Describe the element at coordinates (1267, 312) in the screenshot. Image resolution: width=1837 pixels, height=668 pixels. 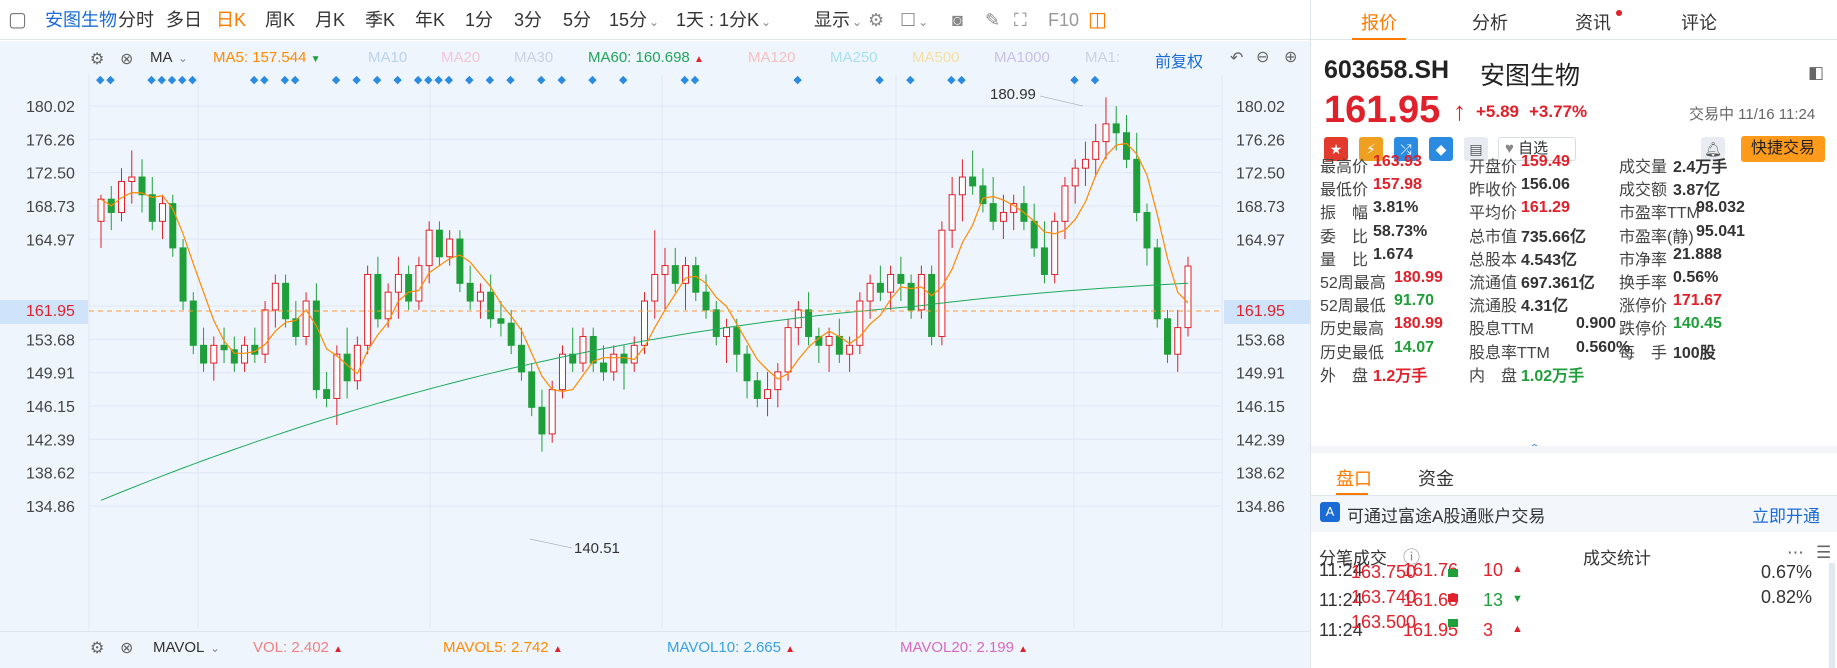
I see `current-price-tag-right: 161.95` at that location.